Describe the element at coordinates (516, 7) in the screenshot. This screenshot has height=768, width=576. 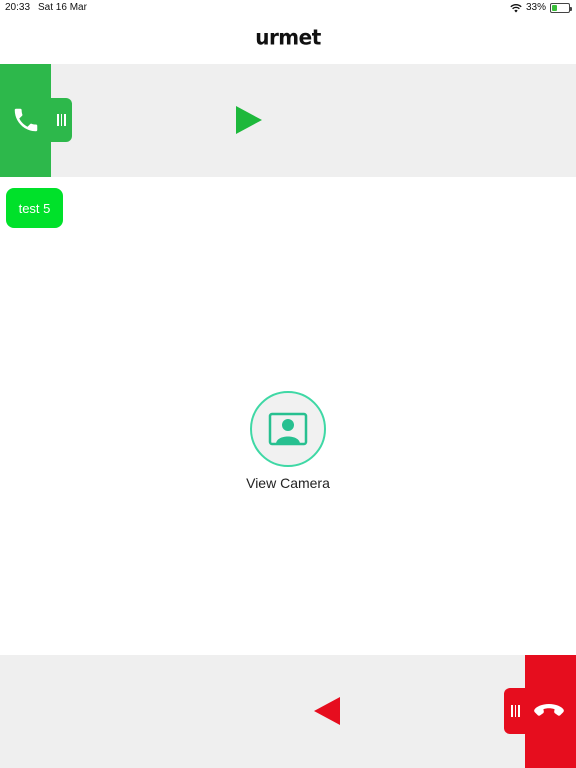
I see `wifi-icon` at that location.